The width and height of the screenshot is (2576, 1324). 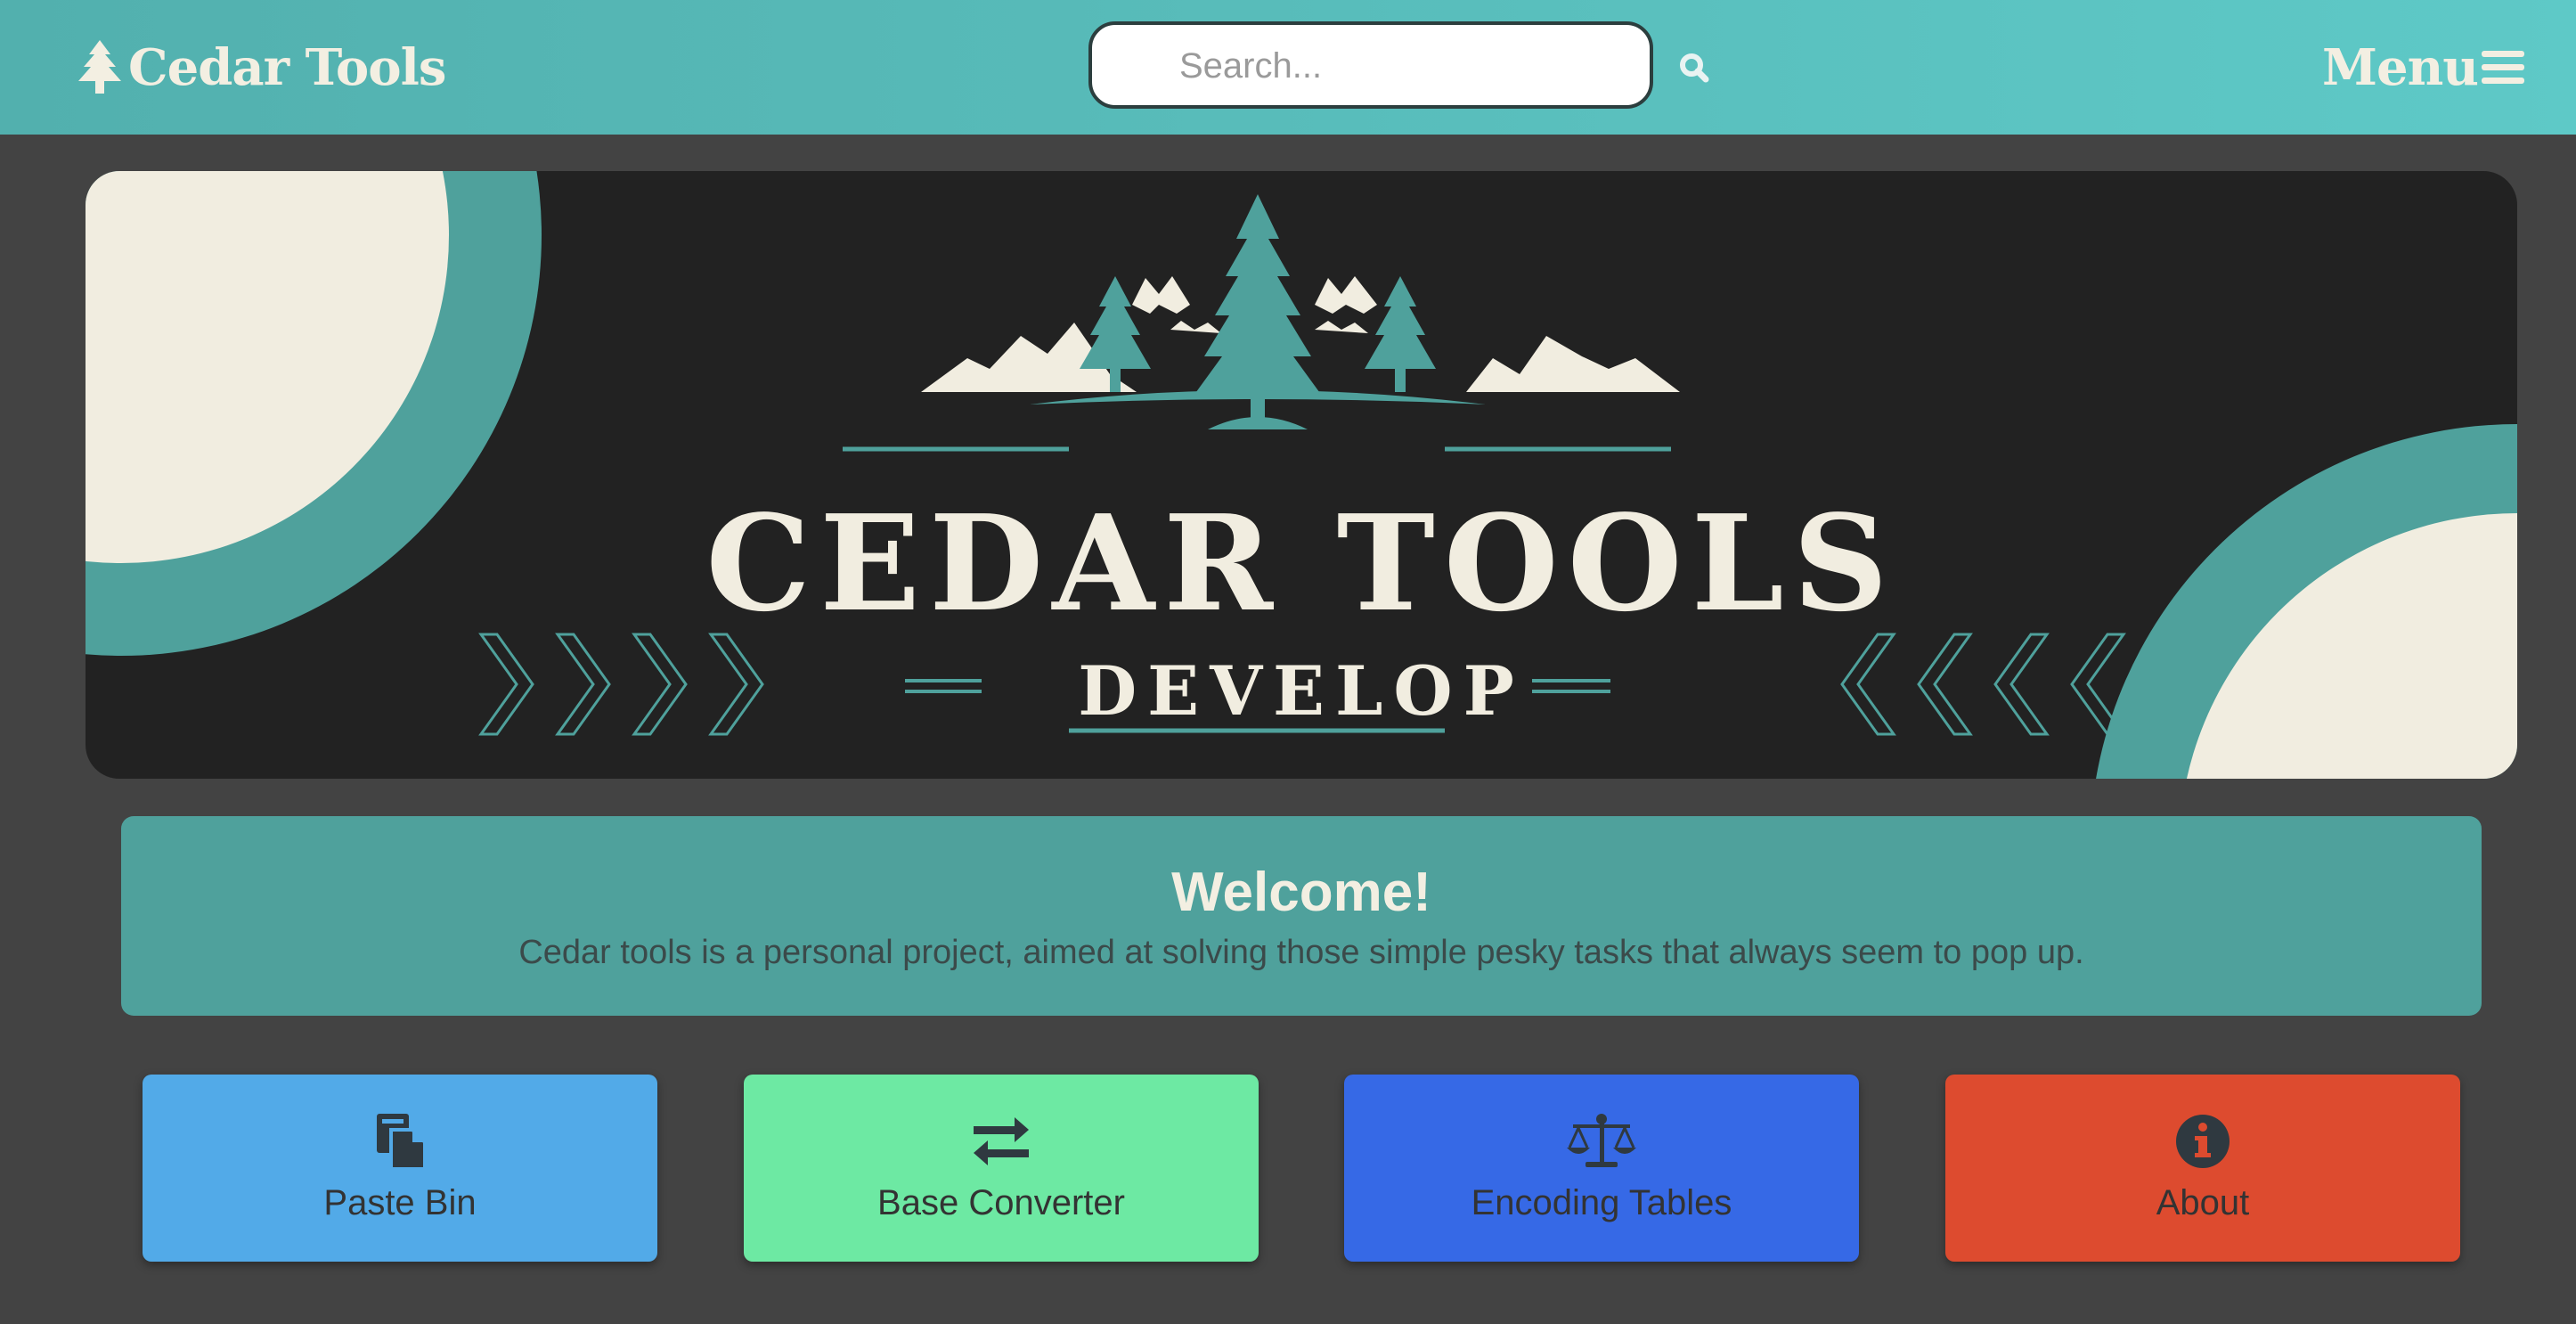 I want to click on paste-icon, so click(x=402, y=1142).